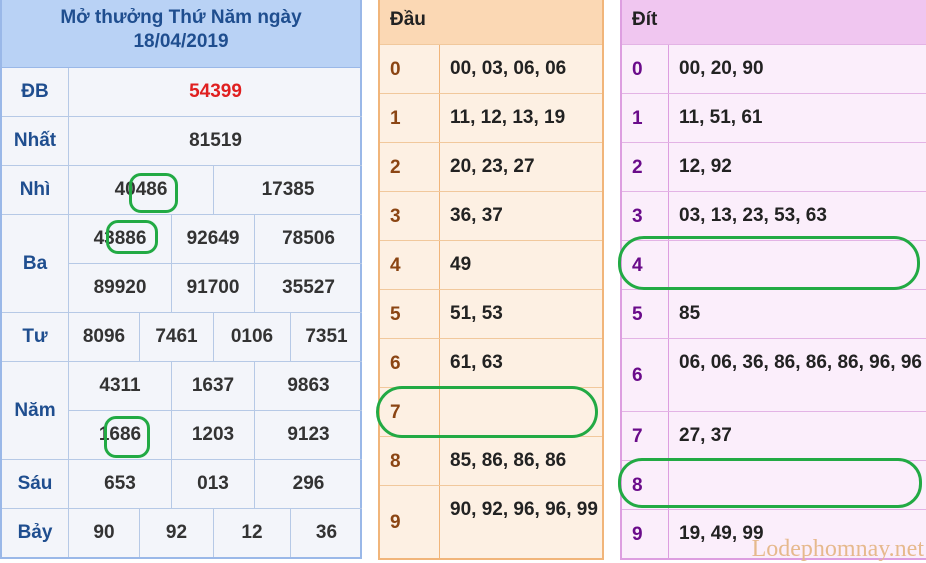 This screenshot has width=926, height=563. What do you see at coordinates (176, 337) in the screenshot?
I see `prize-number: 7461` at bounding box center [176, 337].